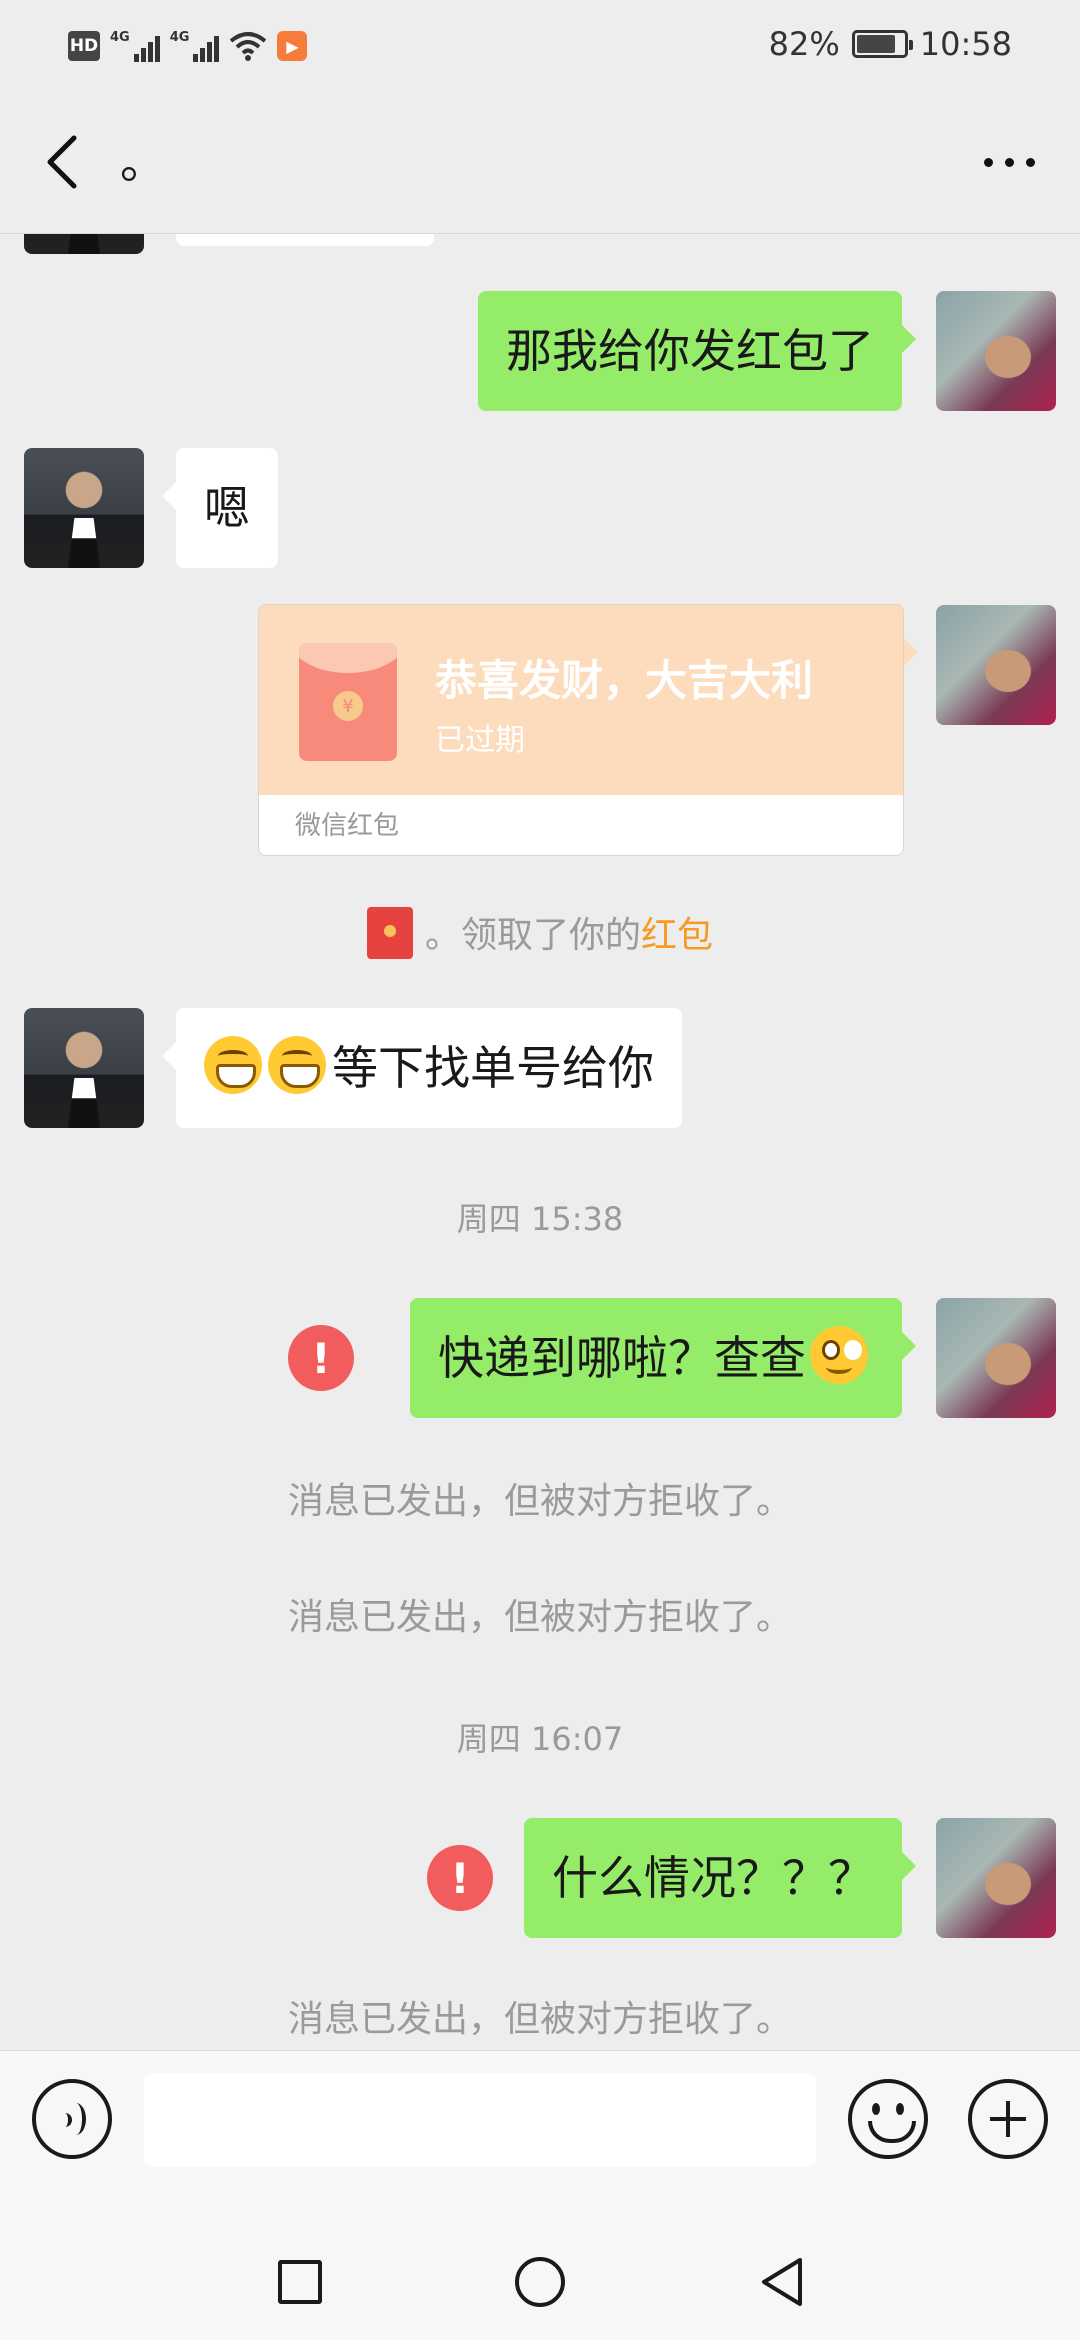  I want to click on red-packet-footer: 微信红包, so click(347, 826).